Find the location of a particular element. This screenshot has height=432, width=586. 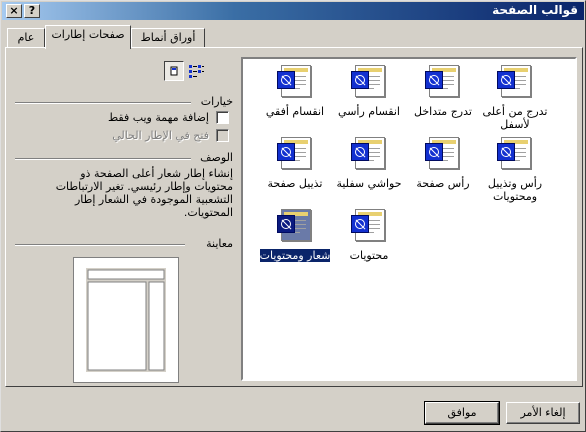

template-label: رأس وتذييل ومحتويات is located at coordinates (515, 190).